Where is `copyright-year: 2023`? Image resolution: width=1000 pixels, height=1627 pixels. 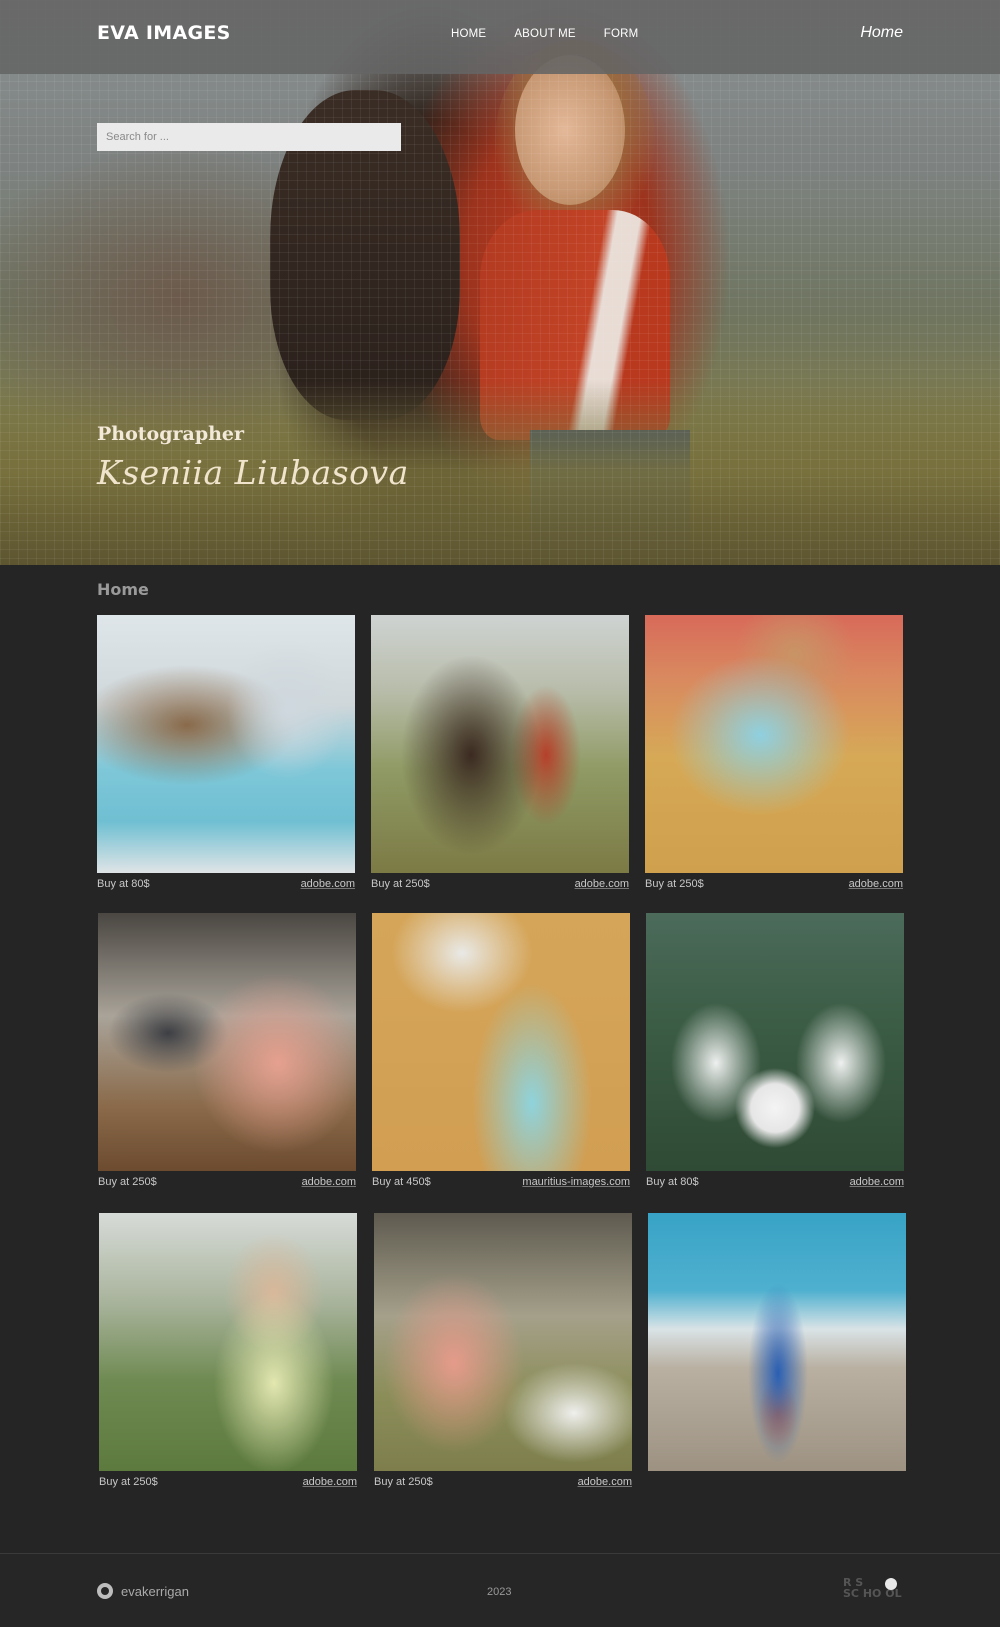 copyright-year: 2023 is located at coordinates (499, 1592).